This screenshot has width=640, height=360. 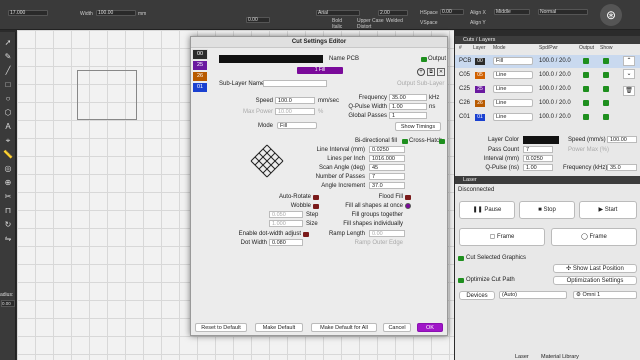 I want to click on show-last-position-button: ✣ Show Last Position, so click(x=595, y=268).